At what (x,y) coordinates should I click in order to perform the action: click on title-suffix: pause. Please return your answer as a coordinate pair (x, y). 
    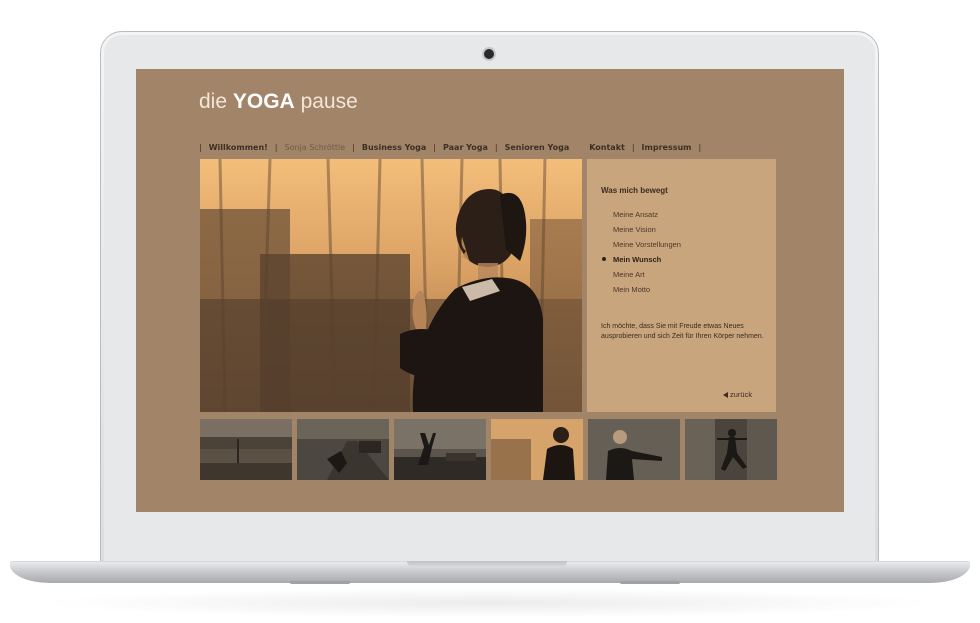
    Looking at the image, I should click on (329, 101).